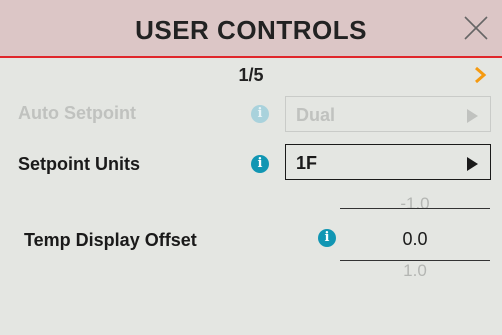 The image size is (502, 335). Describe the element at coordinates (415, 204) in the screenshot. I see `offset-prev-value: -1.0` at that location.